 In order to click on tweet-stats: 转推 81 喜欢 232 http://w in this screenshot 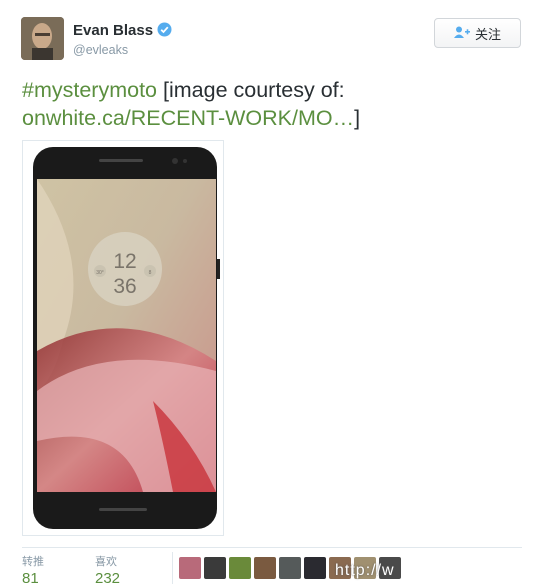, I will do `click(272, 567)`.